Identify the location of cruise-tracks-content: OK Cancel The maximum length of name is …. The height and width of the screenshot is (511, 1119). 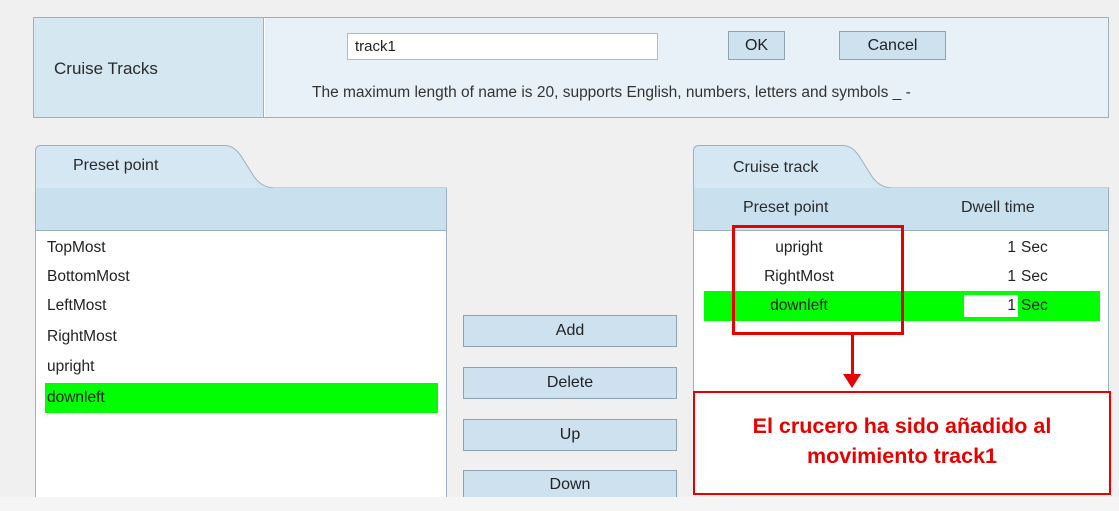
(686, 67).